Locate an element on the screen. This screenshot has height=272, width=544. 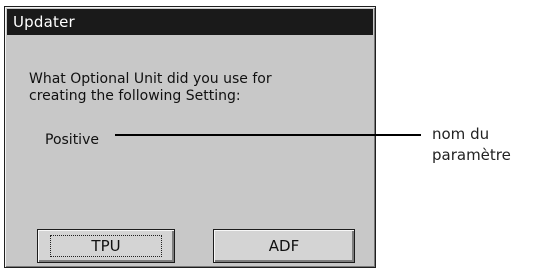
tpu-button-label: TPU is located at coordinates (106, 246).